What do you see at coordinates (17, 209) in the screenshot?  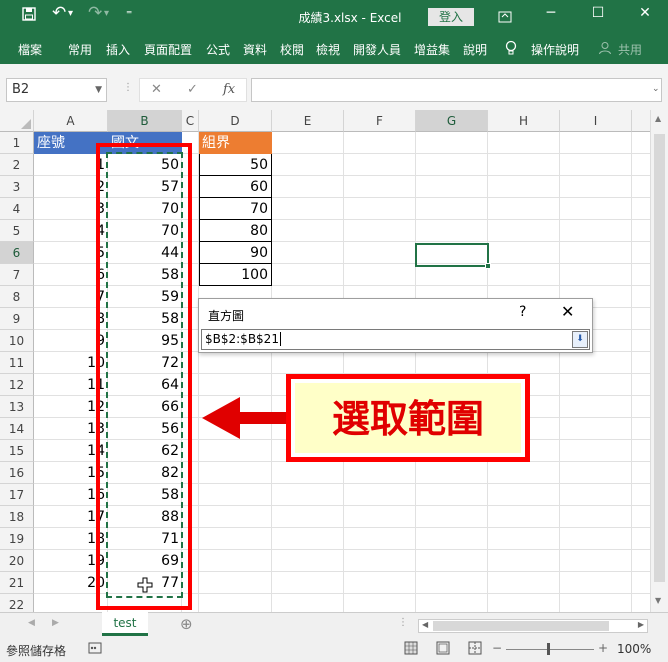 I see `row-header-4: 4` at bounding box center [17, 209].